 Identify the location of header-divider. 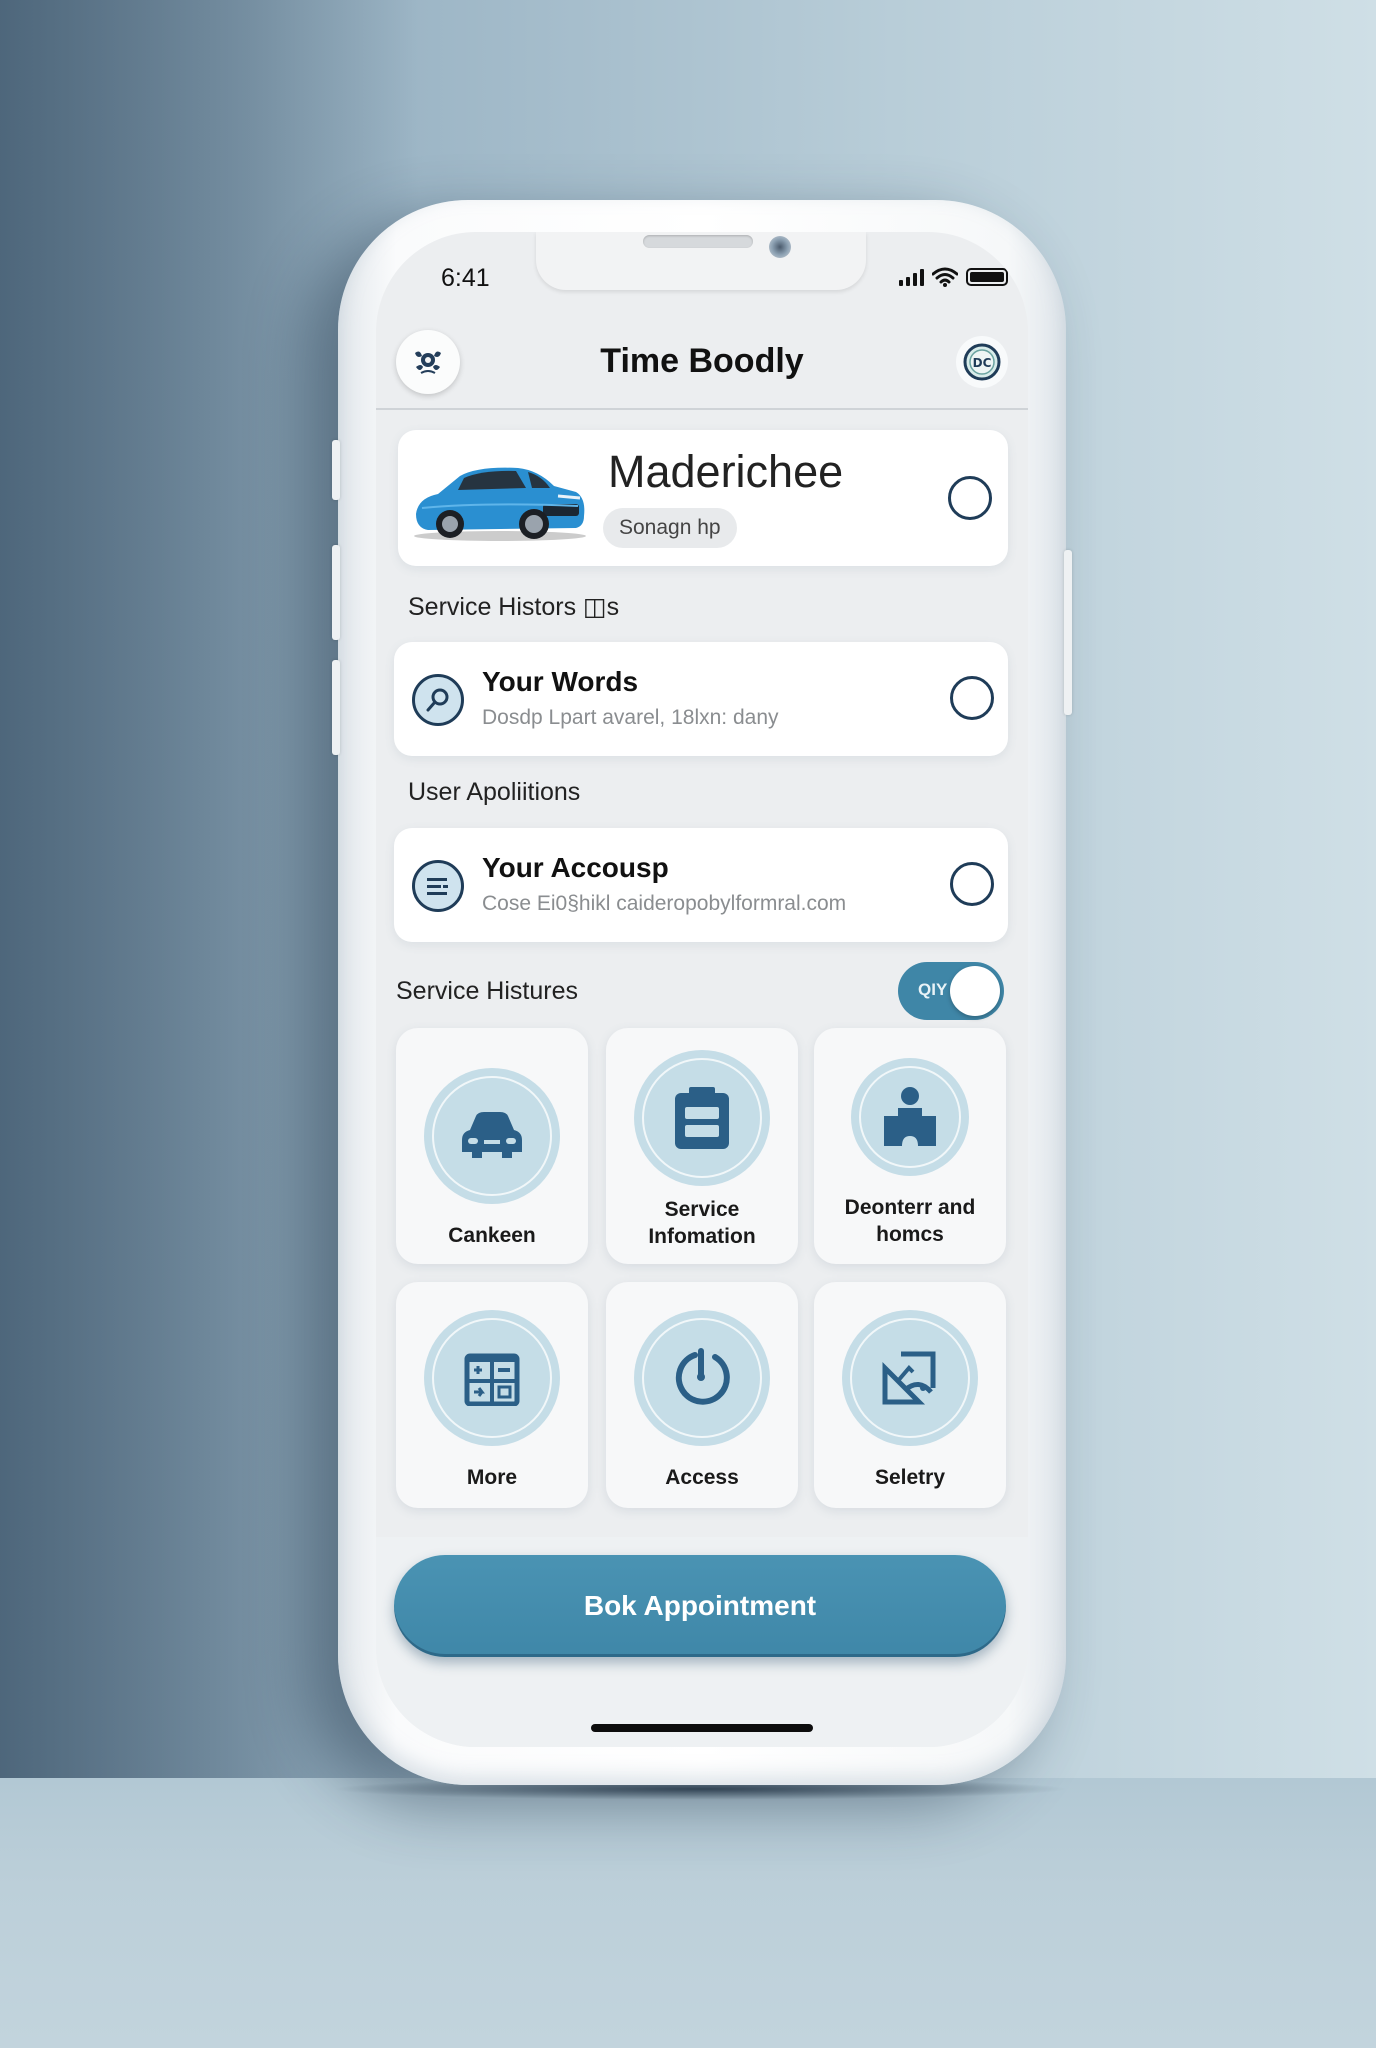
(702, 409).